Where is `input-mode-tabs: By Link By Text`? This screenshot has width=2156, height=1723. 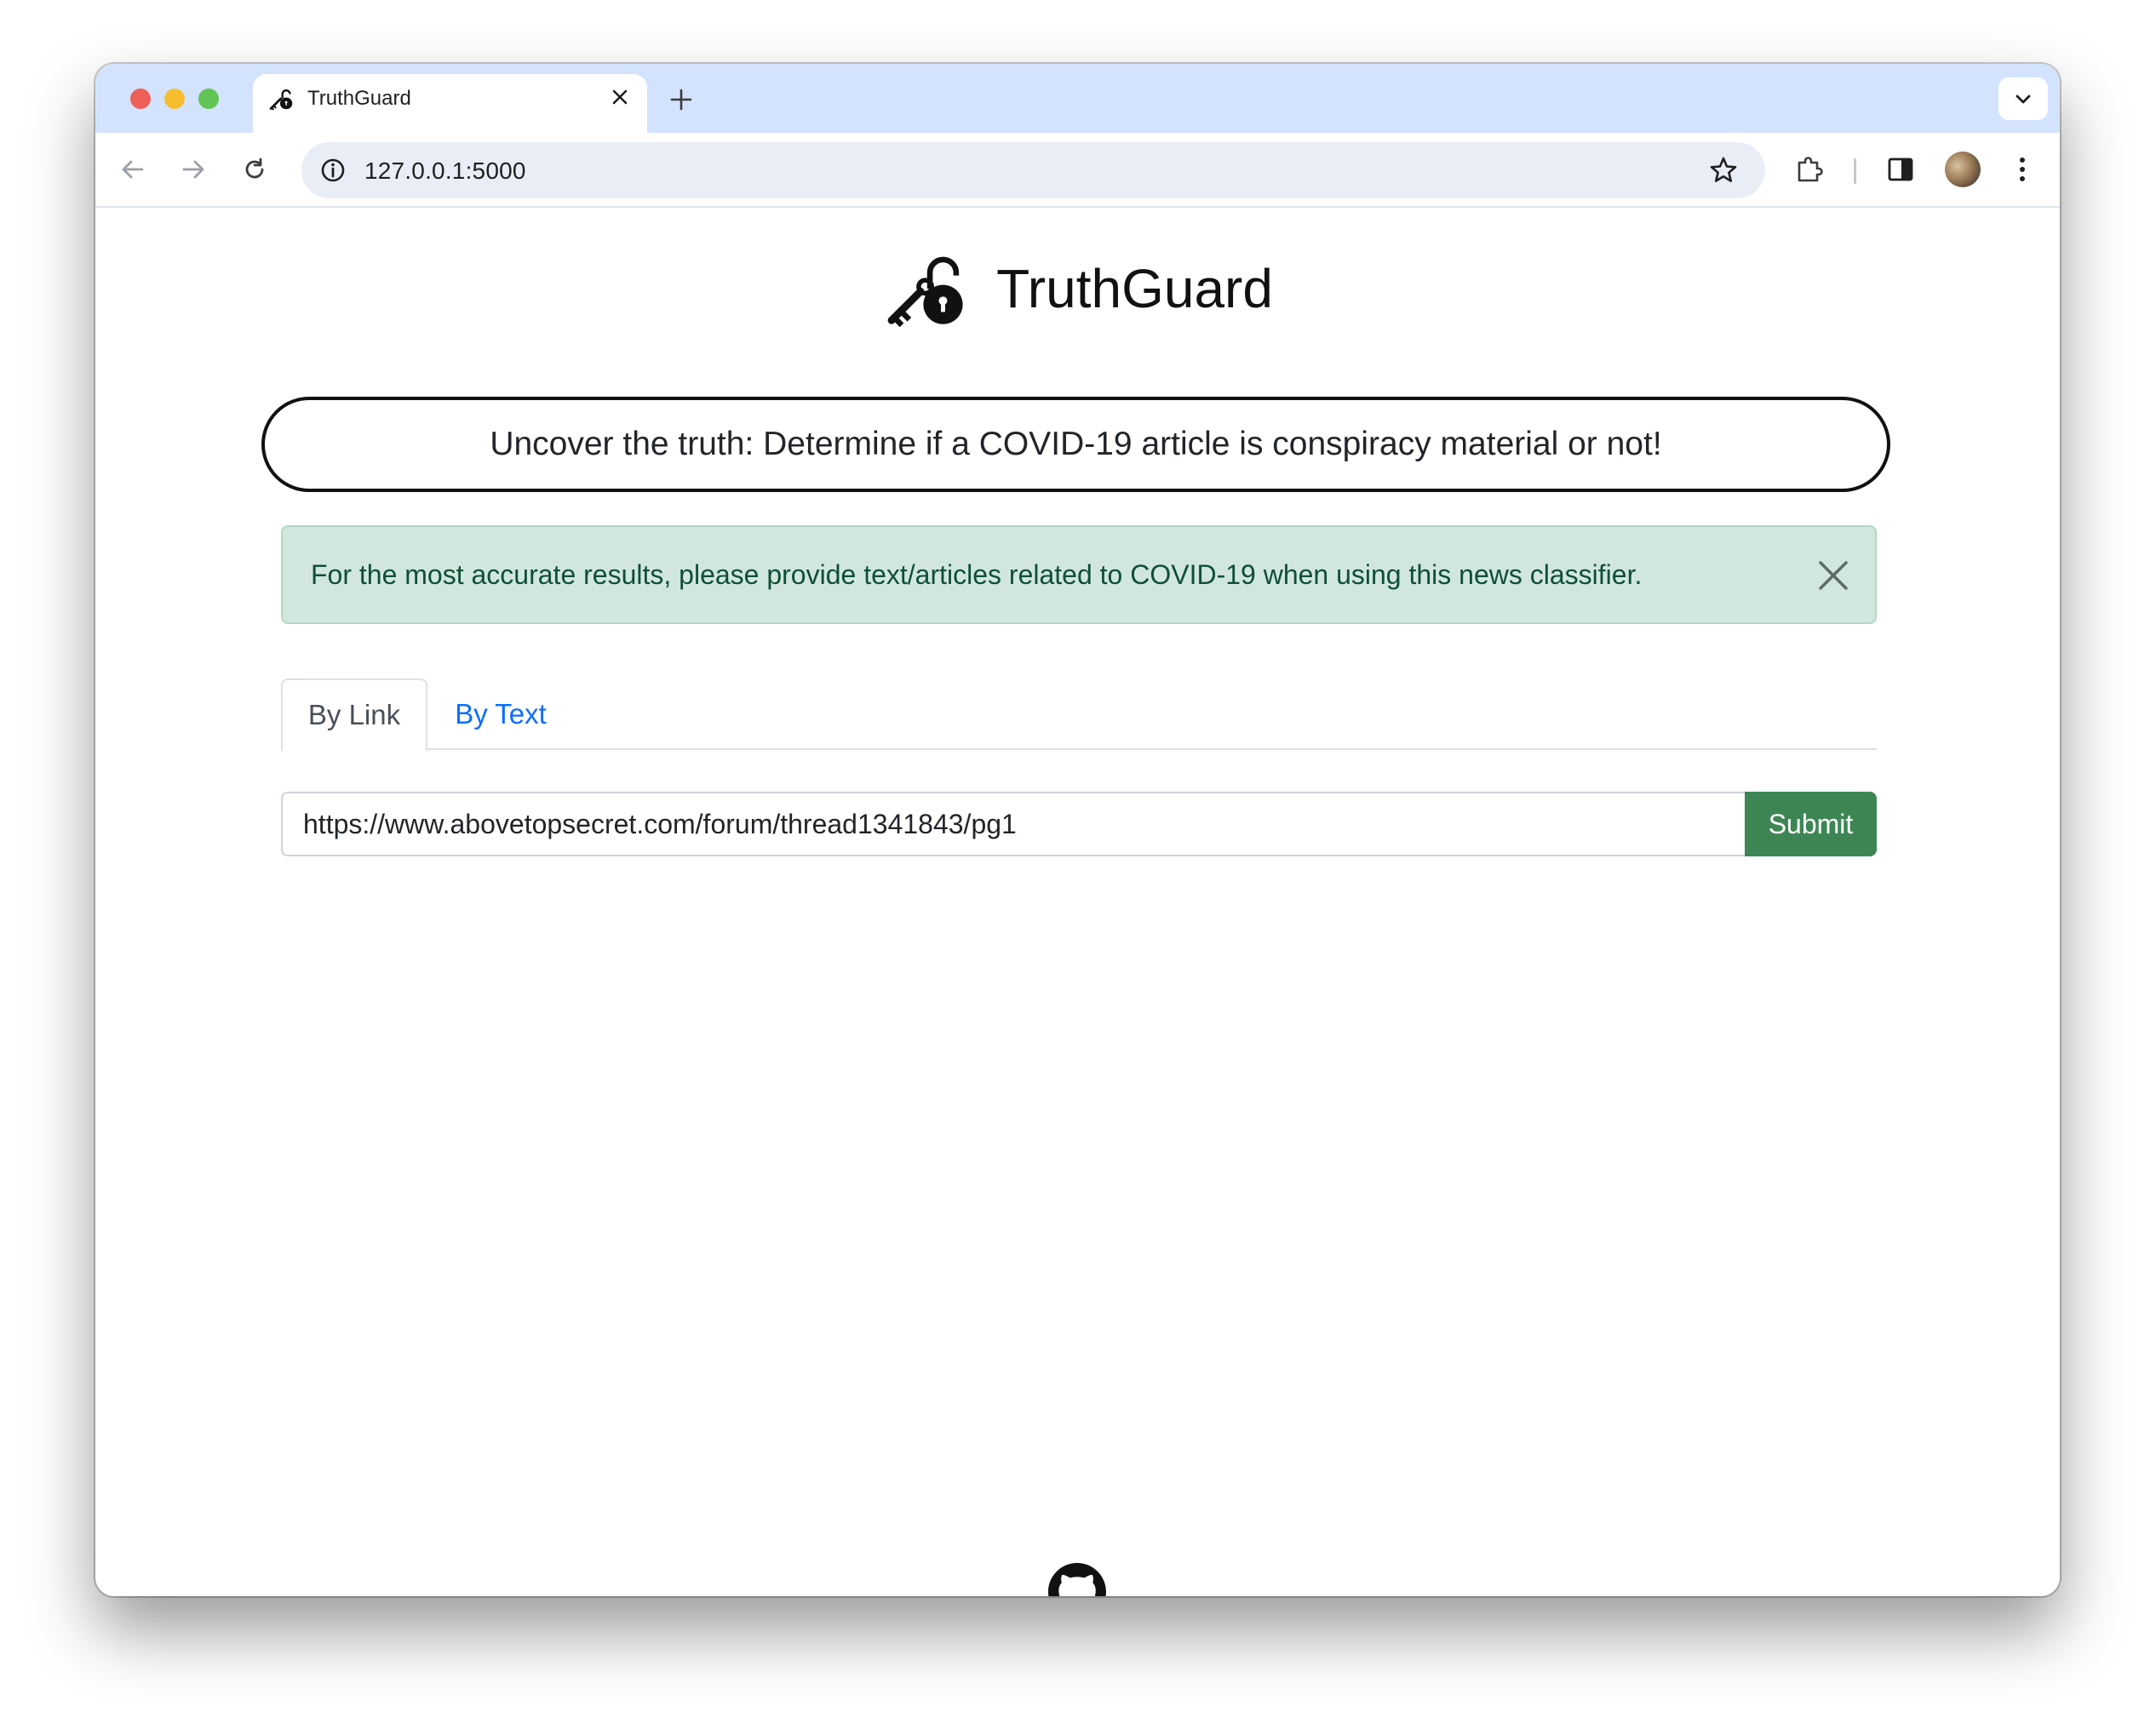 input-mode-tabs: By Link By Text is located at coordinates (1079, 715).